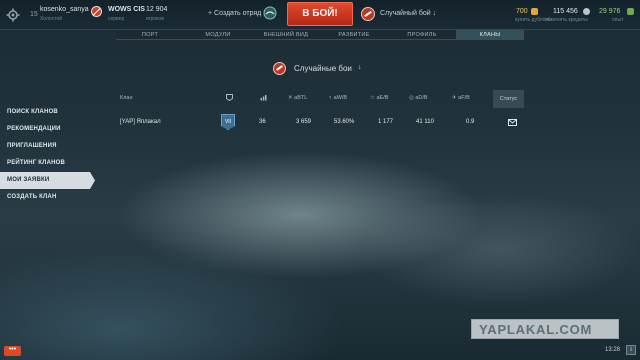  I want to click on random-battle-icon, so click(368, 14).